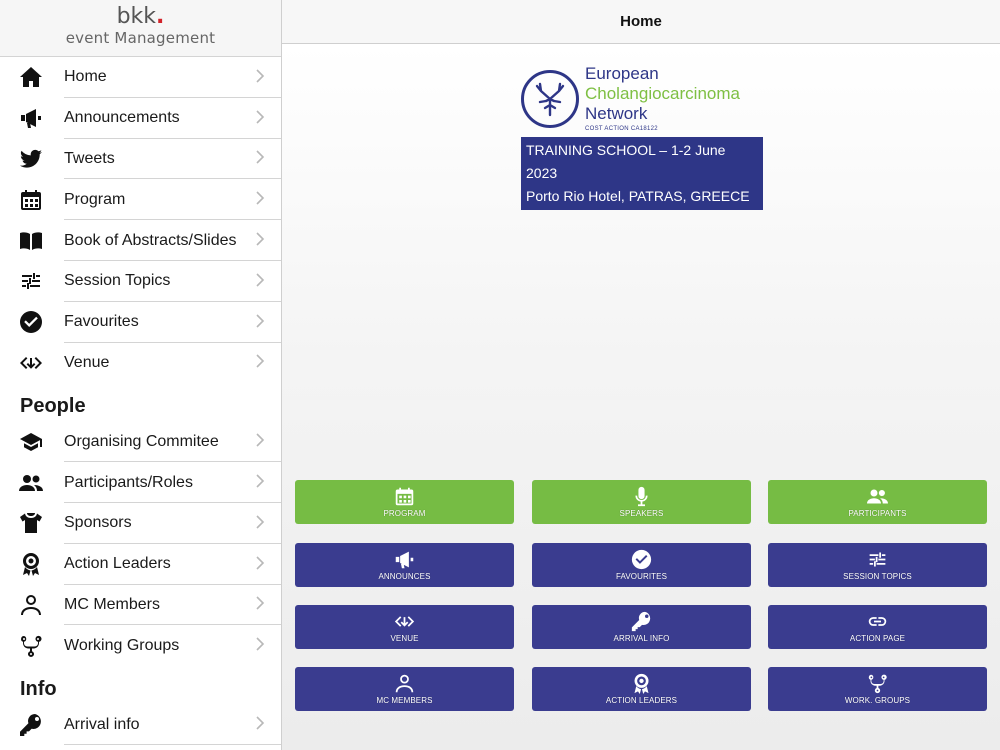  What do you see at coordinates (140, 322) in the screenshot?
I see `sidebar-item-favourites: Favourites` at bounding box center [140, 322].